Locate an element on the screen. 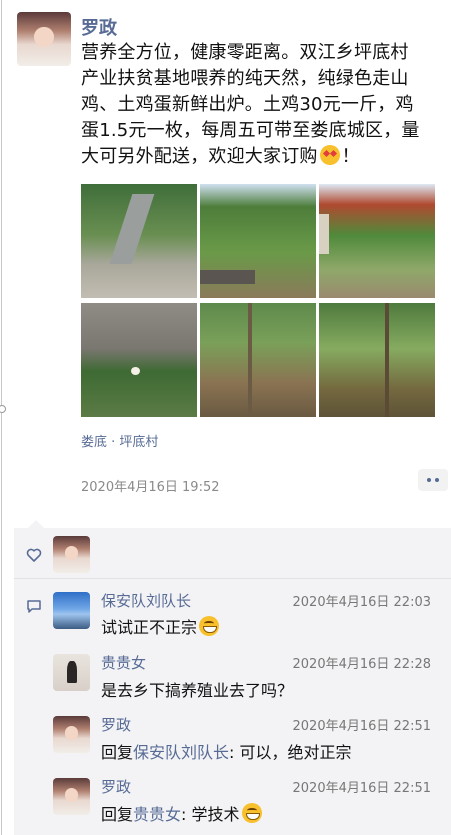 The width and height of the screenshot is (451, 835). likes-divider is located at coordinates (232, 578).